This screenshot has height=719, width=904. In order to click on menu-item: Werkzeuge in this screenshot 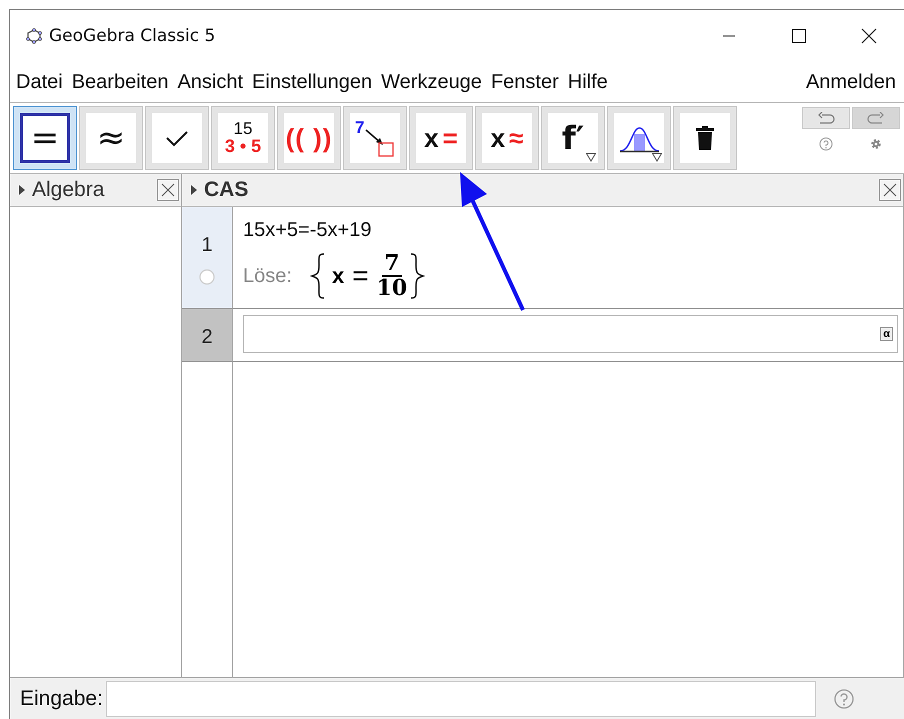, I will do `click(431, 82)`.